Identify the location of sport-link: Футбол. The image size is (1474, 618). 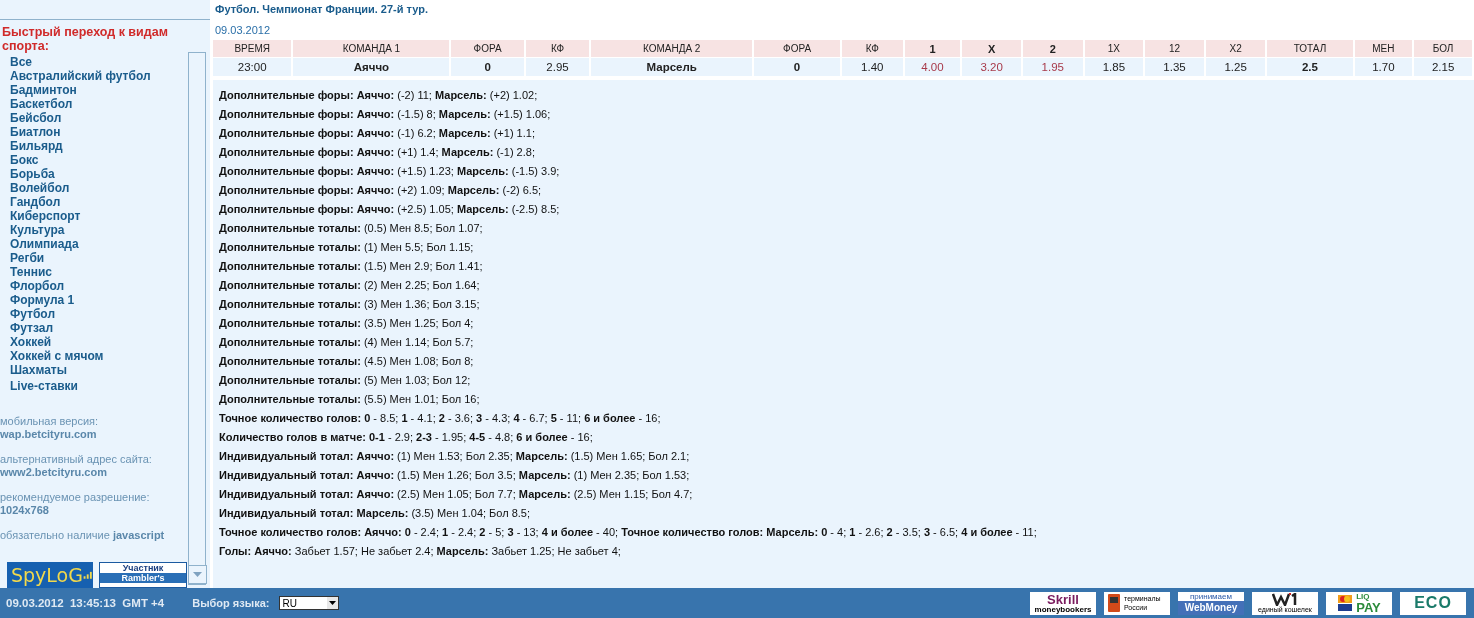
(32, 314).